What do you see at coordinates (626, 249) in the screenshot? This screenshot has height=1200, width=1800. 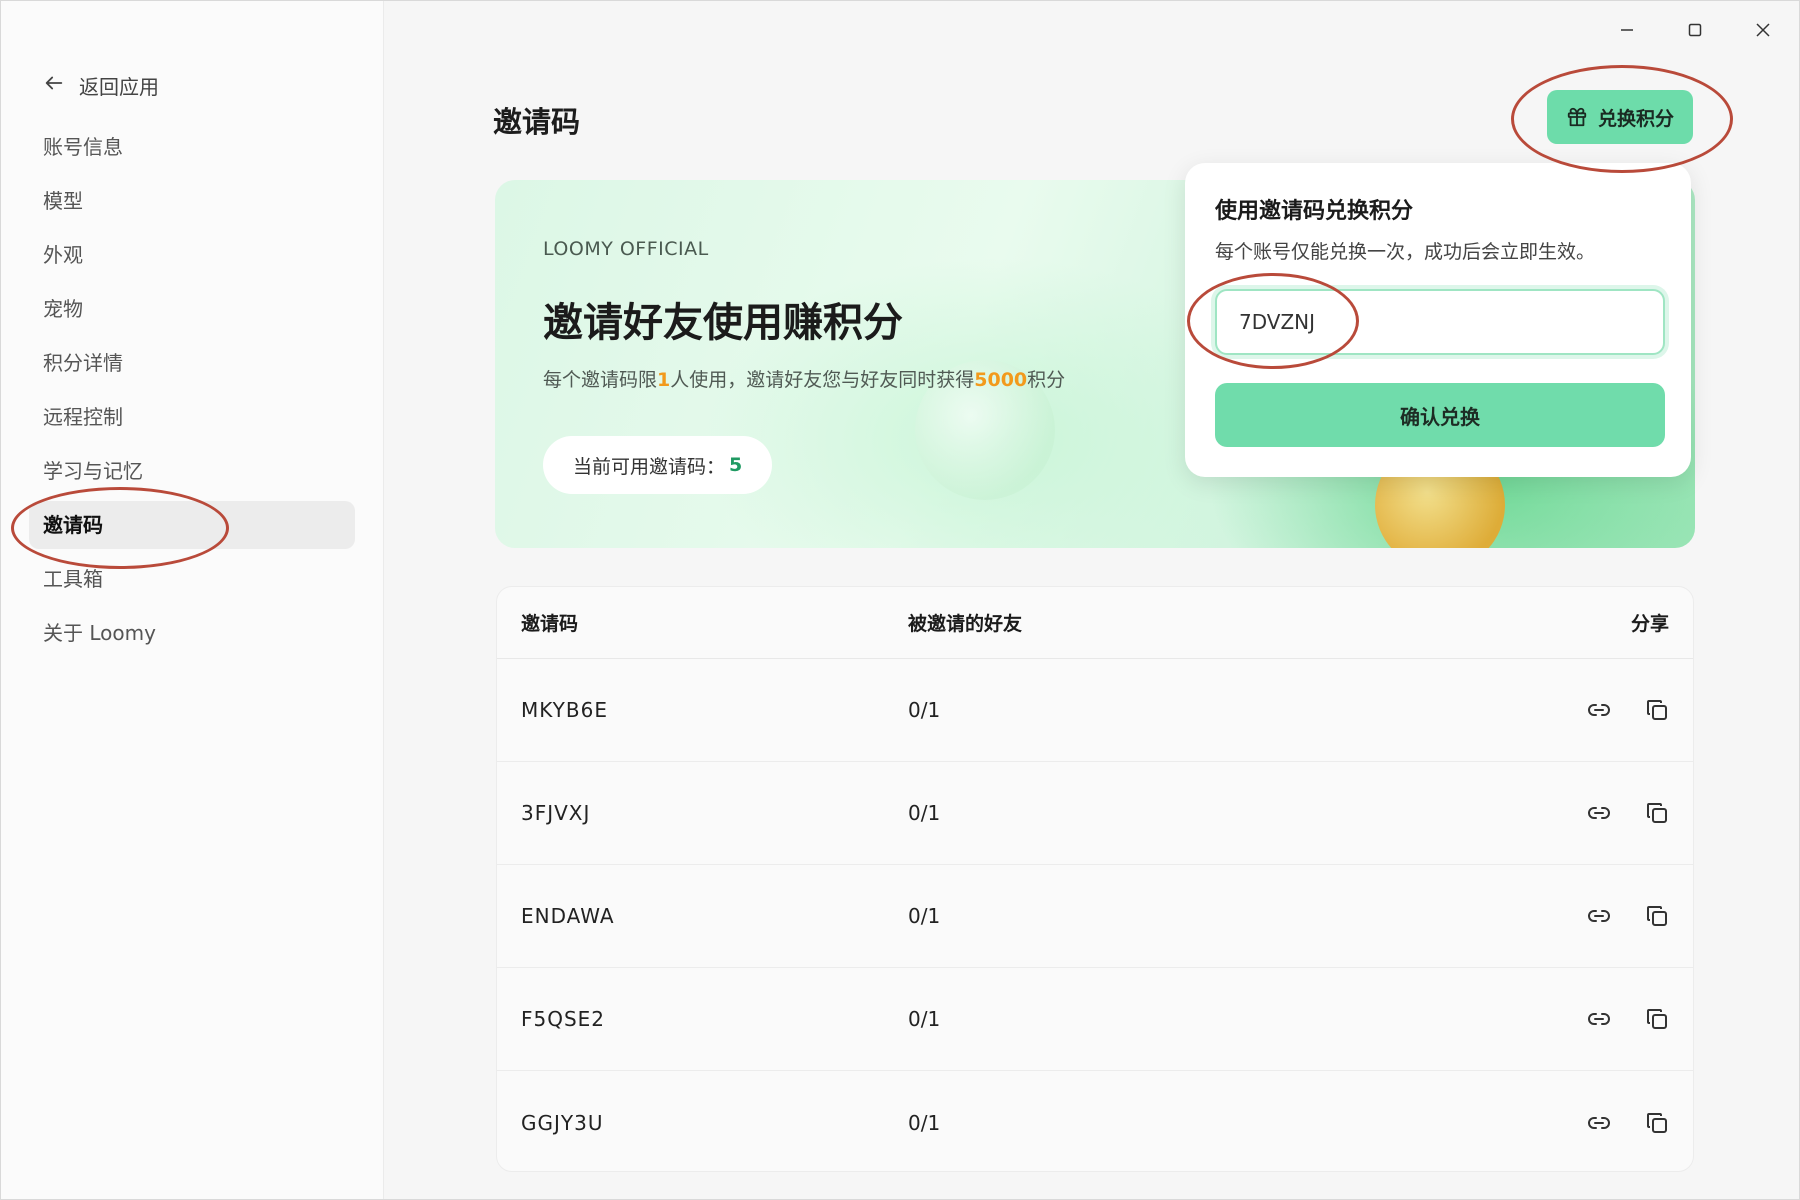 I see `banner-brand: LOOMY OFFICIAL` at bounding box center [626, 249].